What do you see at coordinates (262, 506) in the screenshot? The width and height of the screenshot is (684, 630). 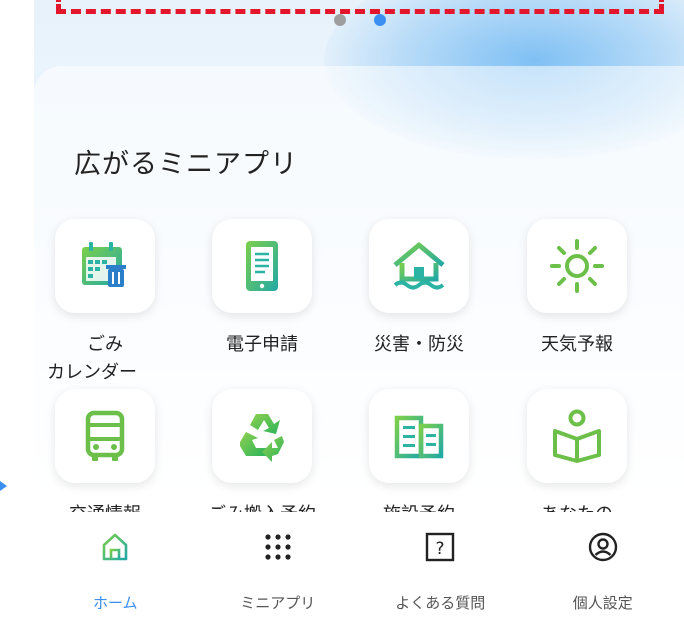 I see `app-label: ごみ搬入予約` at bounding box center [262, 506].